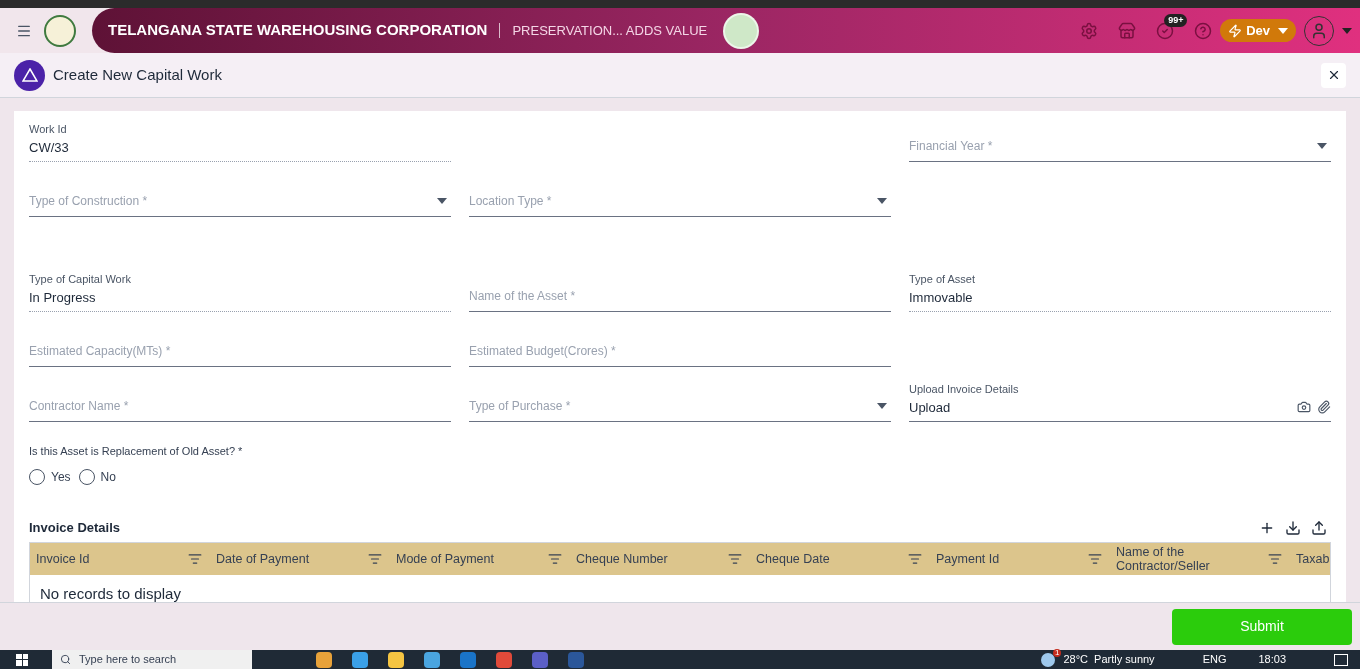 This screenshot has width=1360, height=669. Describe the element at coordinates (1319, 30) in the screenshot. I see `user-icon` at that location.